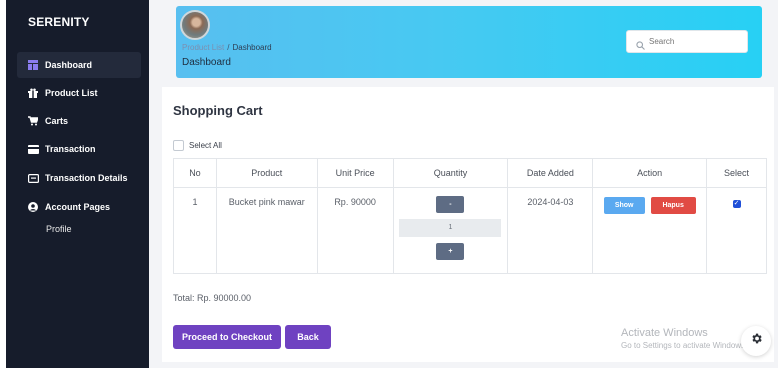  What do you see at coordinates (33, 93) in the screenshot?
I see `gift-icon` at bounding box center [33, 93].